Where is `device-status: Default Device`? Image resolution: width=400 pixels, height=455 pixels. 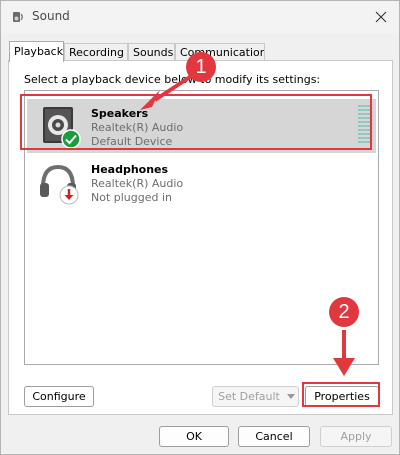 device-status: Default Device is located at coordinates (132, 141).